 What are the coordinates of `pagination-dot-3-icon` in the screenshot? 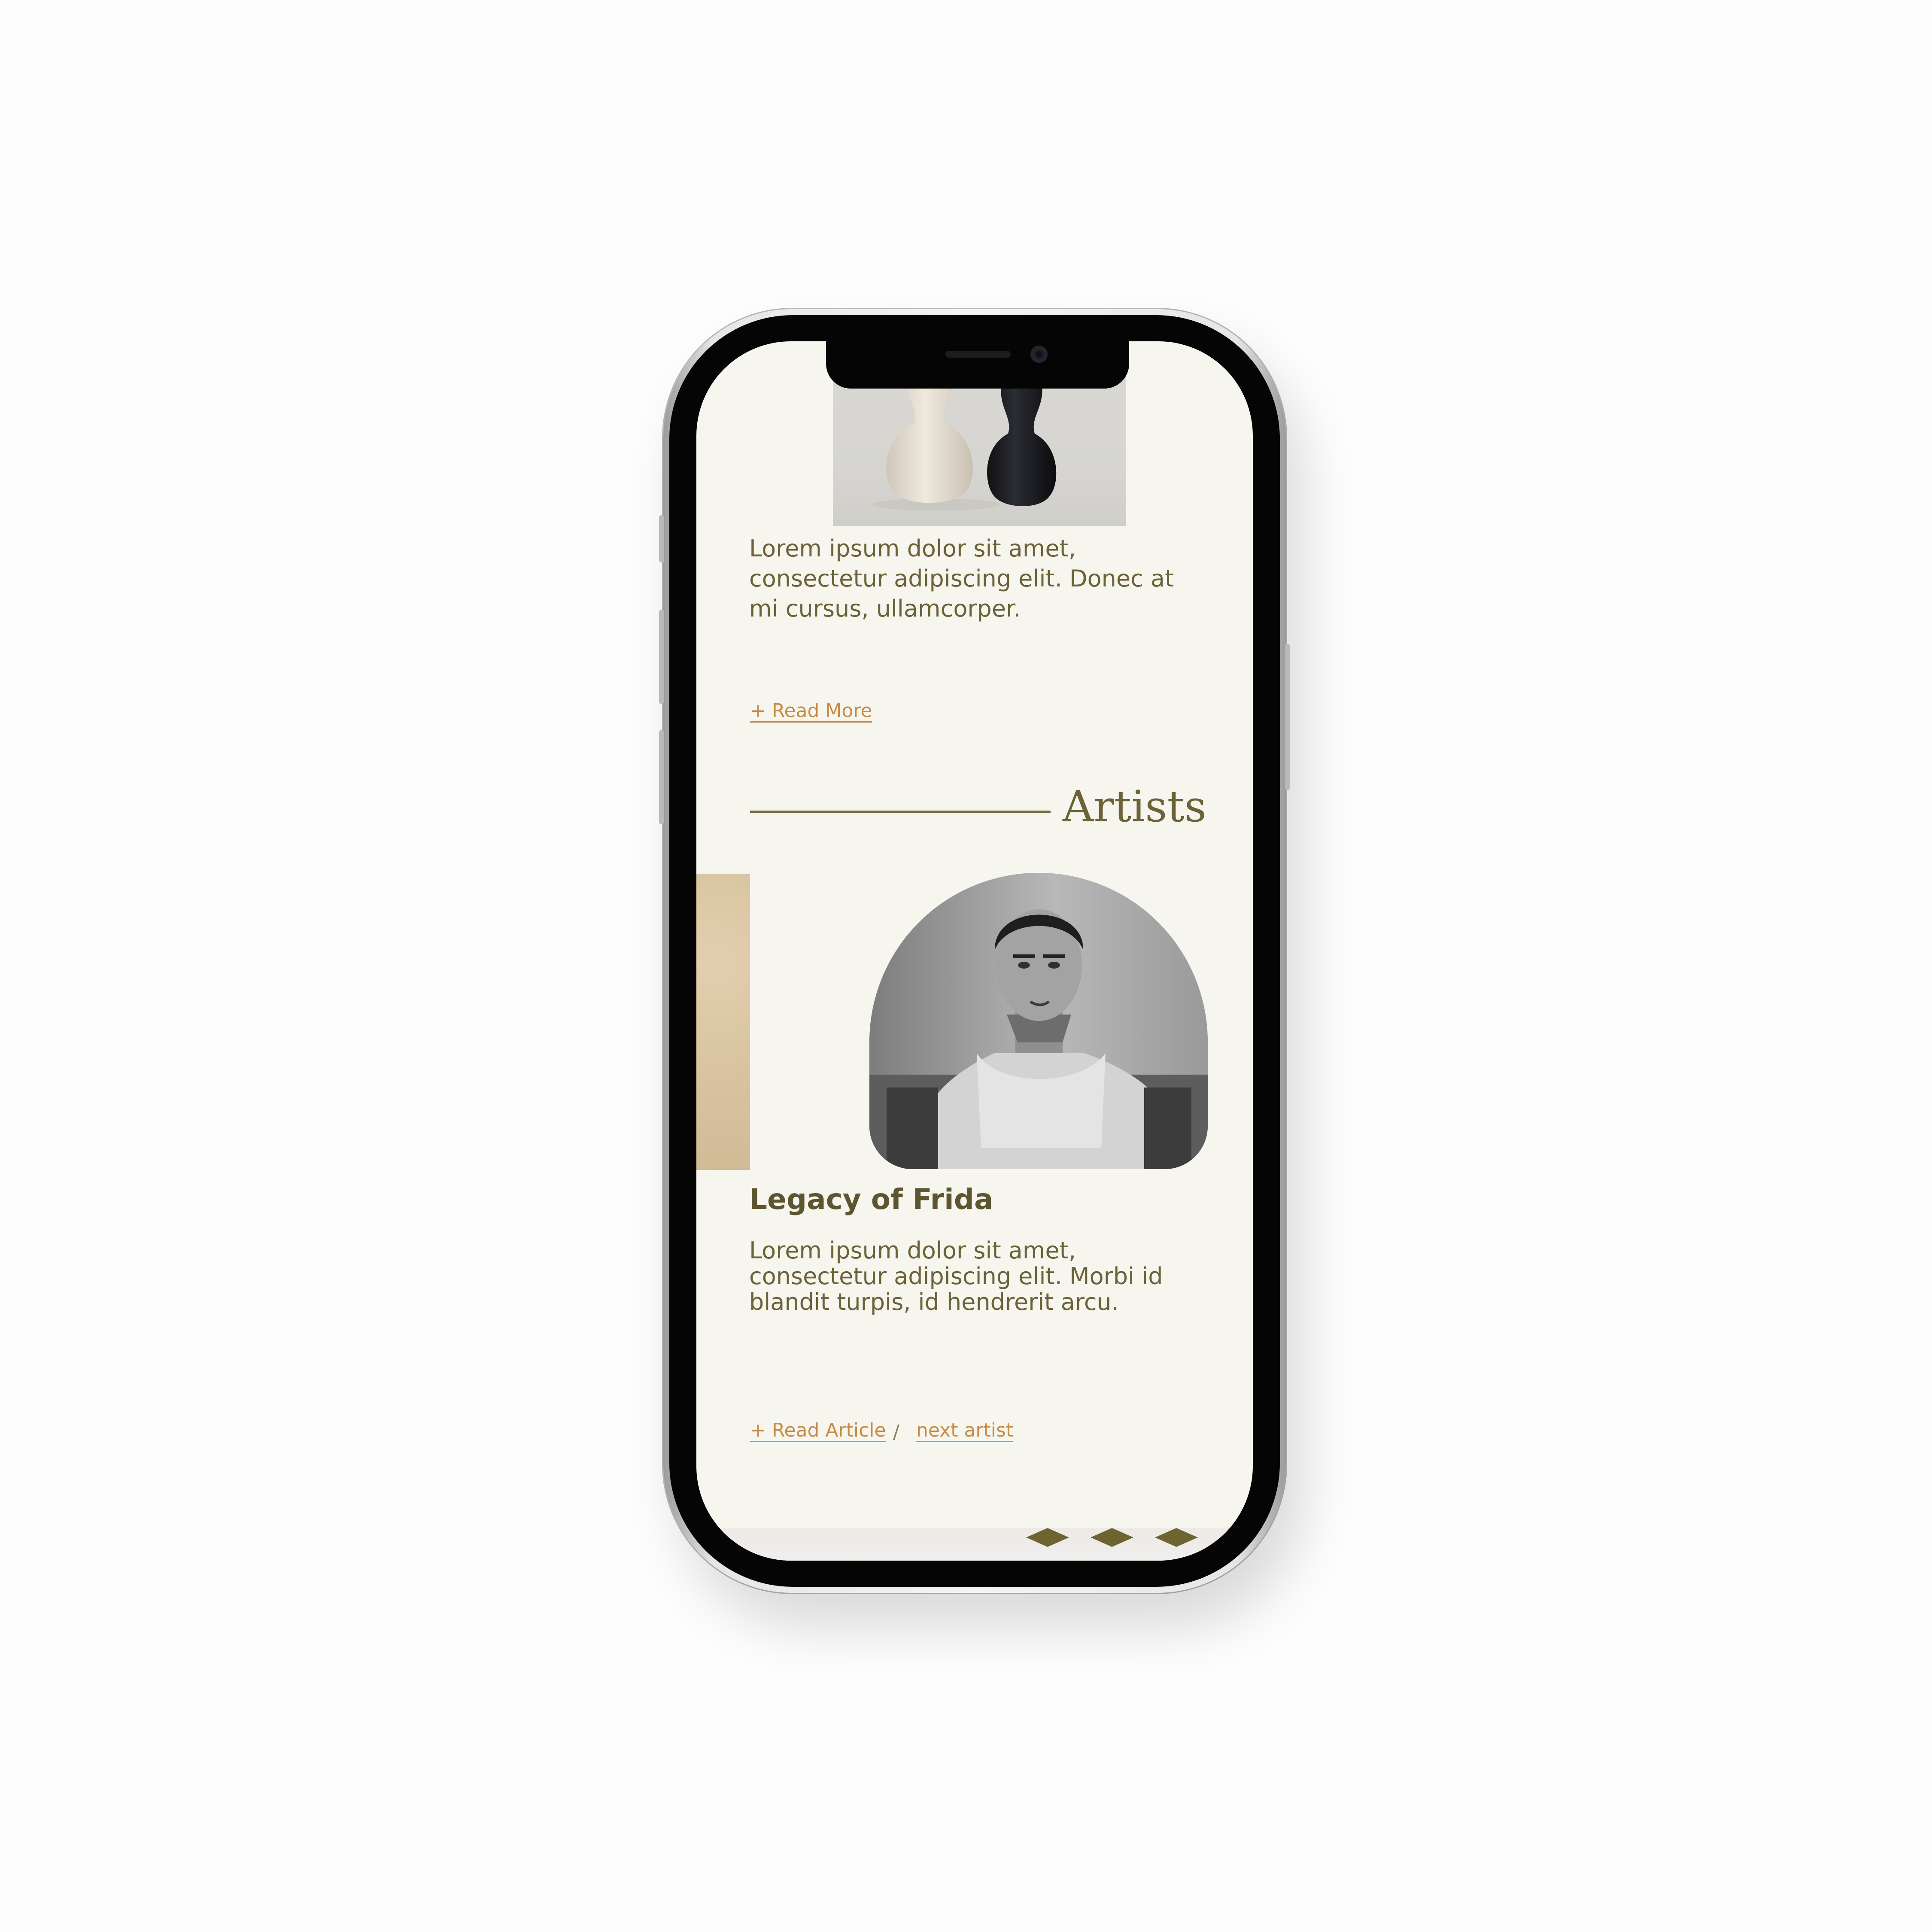 It's located at (1177, 1537).